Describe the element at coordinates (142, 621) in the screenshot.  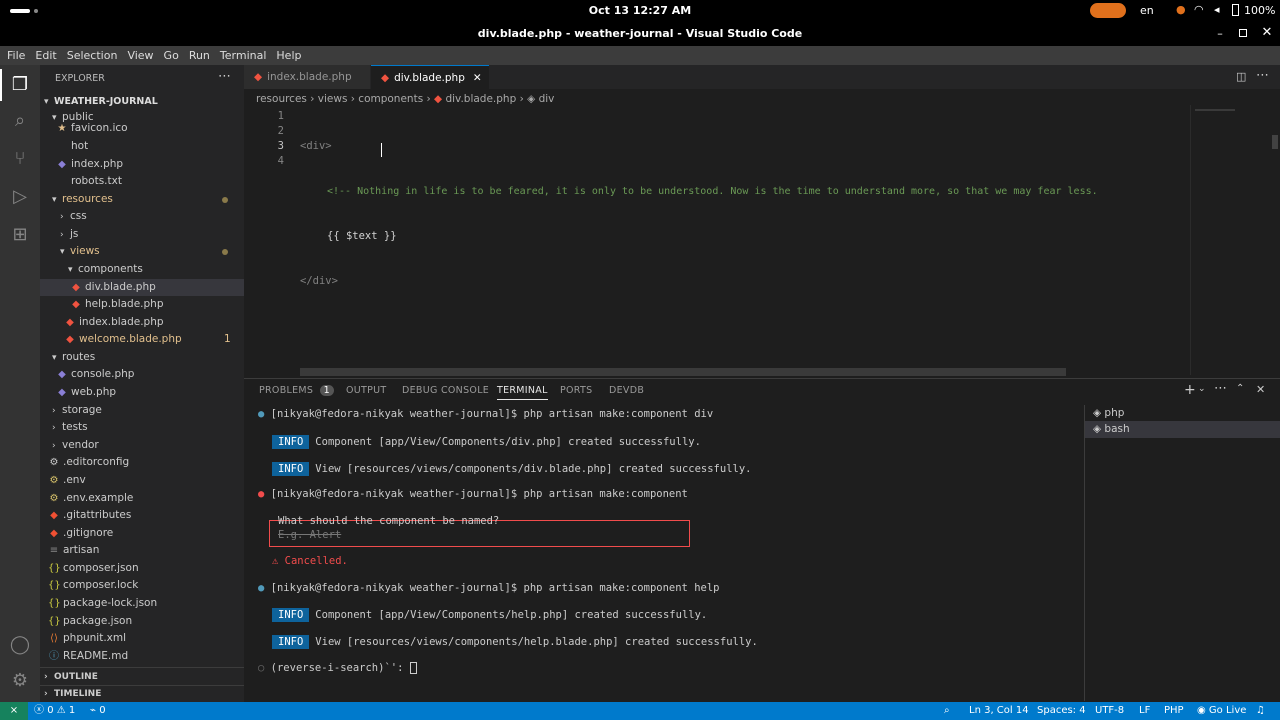
I see `tree-file-package-json: {} package.json` at that location.